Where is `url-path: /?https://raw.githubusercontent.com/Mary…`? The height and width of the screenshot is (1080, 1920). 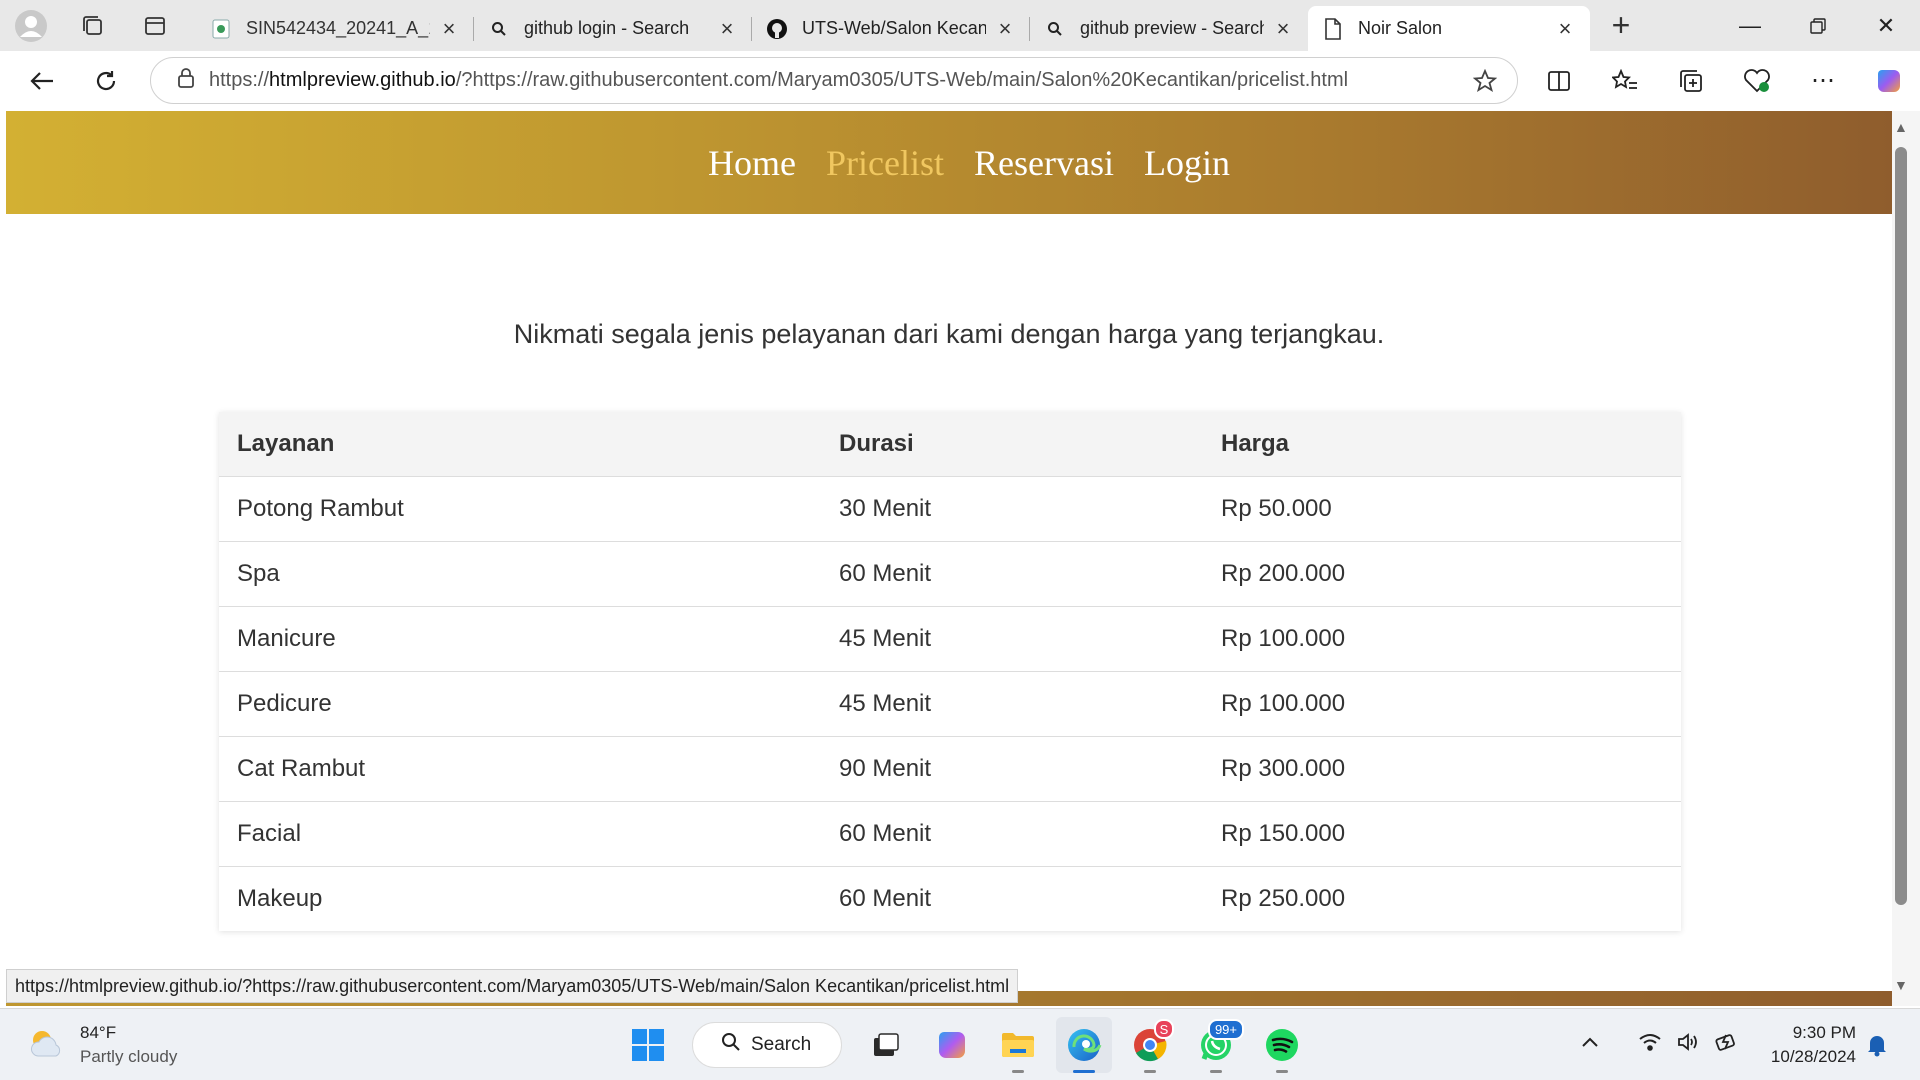
url-path: /?https://raw.githubusercontent.com/Mary… is located at coordinates (902, 80).